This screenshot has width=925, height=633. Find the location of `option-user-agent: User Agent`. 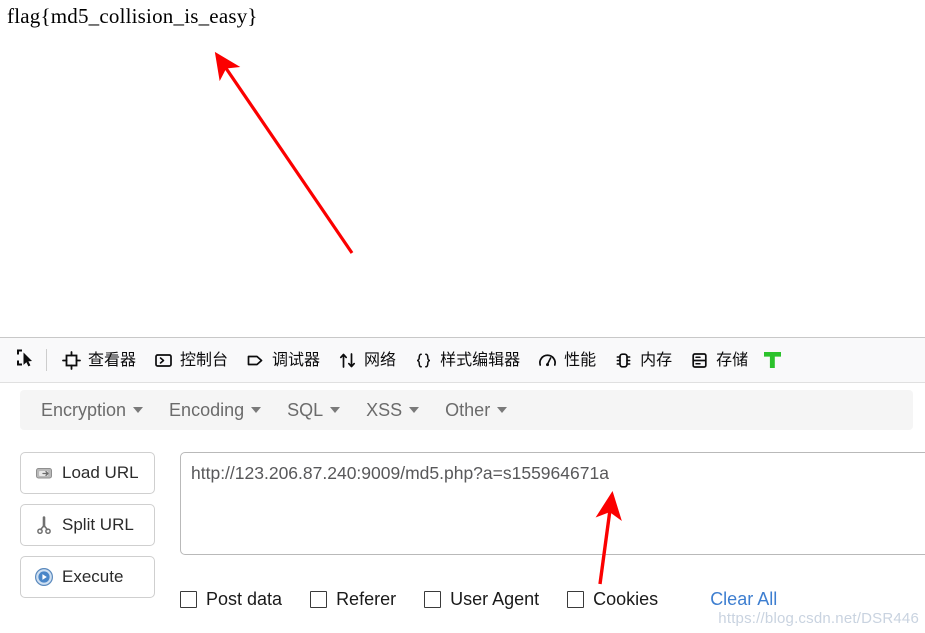

option-user-agent: User Agent is located at coordinates (481, 599).